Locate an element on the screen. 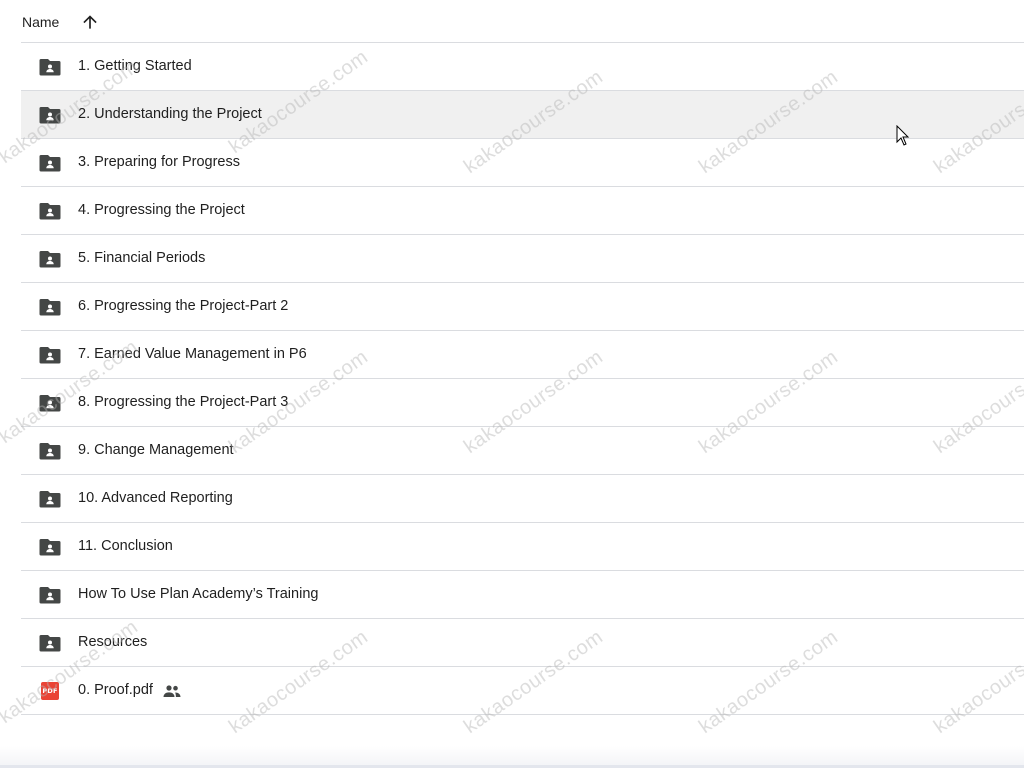  file-name: 9. Change Management is located at coordinates (156, 450).